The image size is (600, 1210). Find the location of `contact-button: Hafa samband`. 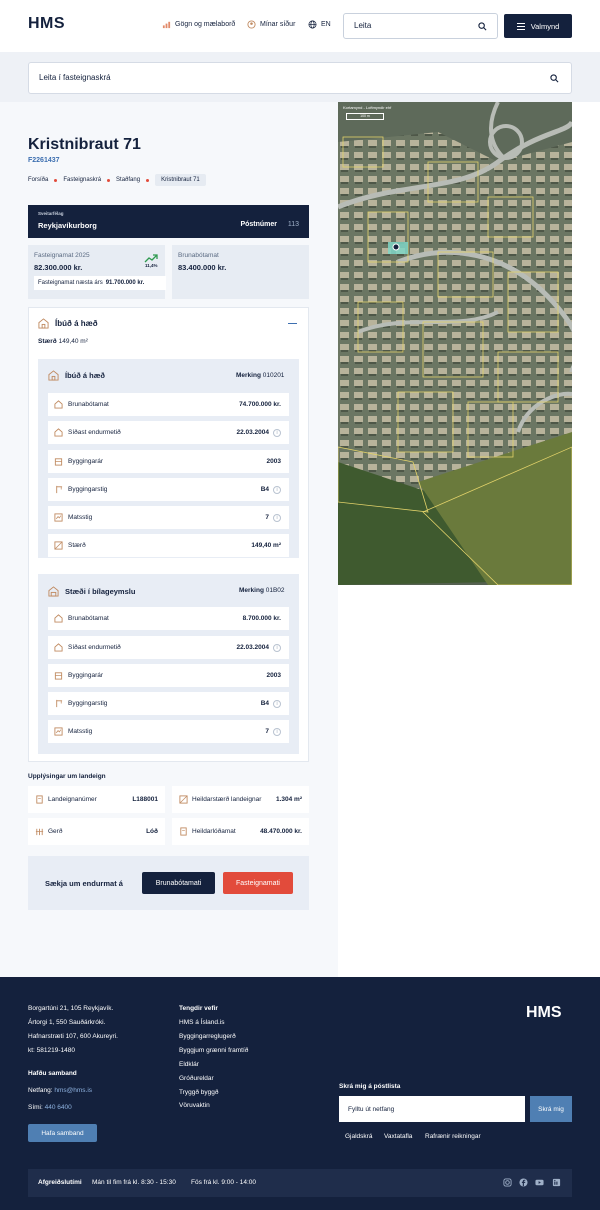

contact-button: Hafa samband is located at coordinates (62, 1133).